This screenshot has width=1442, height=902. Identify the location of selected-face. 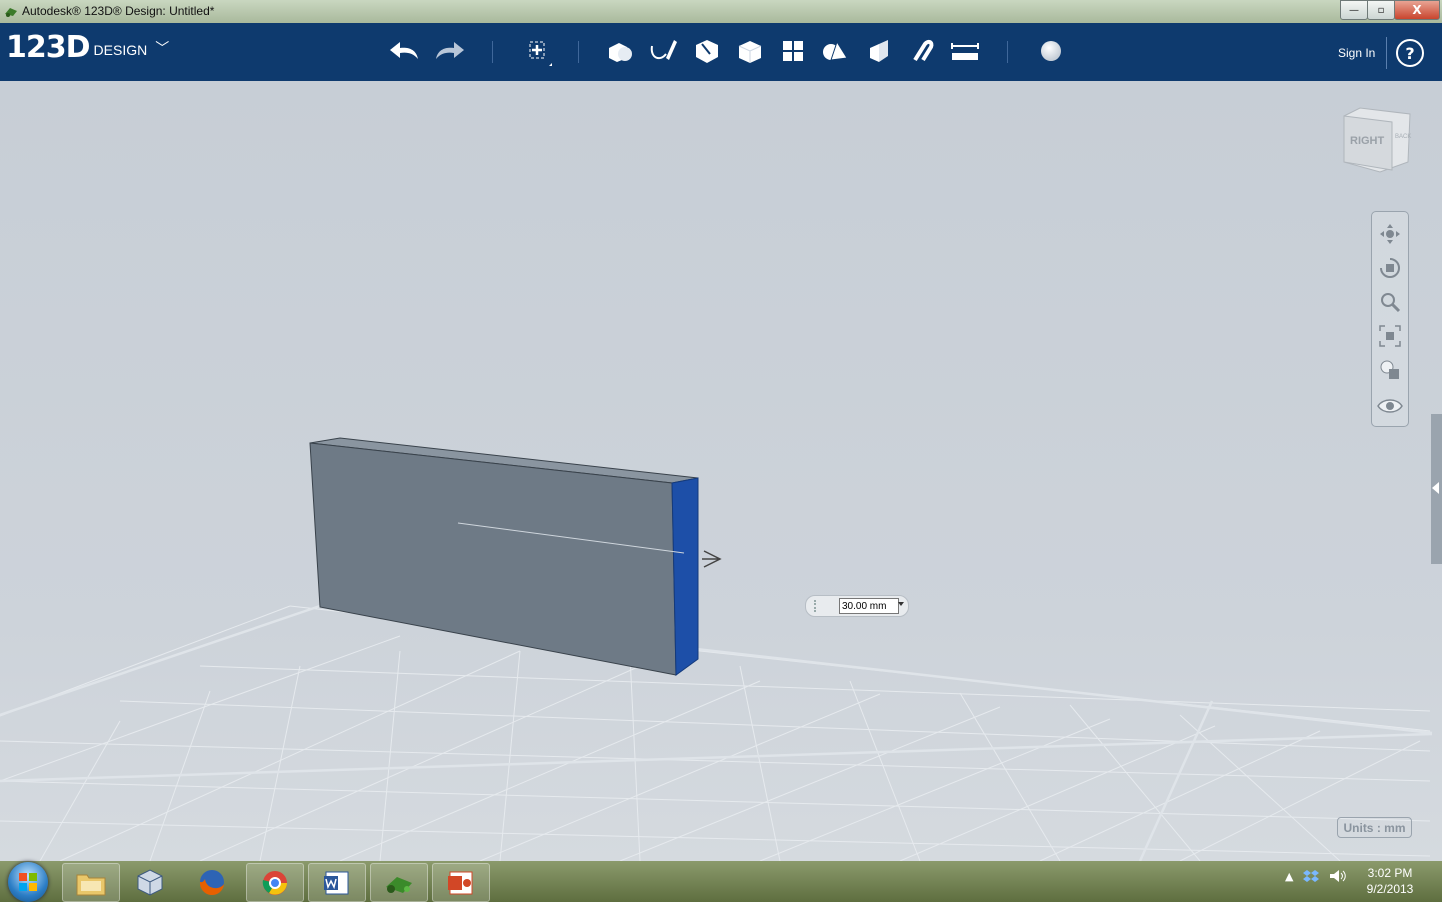
(685, 576).